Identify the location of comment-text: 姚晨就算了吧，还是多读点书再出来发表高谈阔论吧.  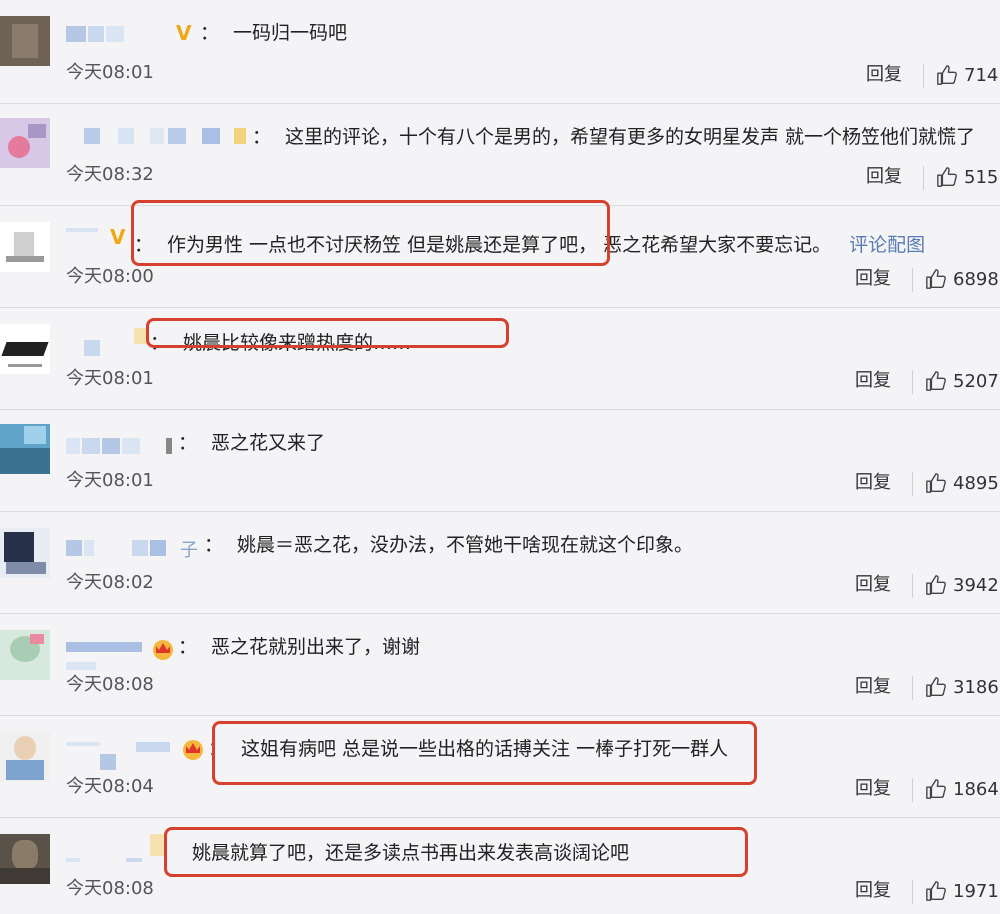
(411, 853).